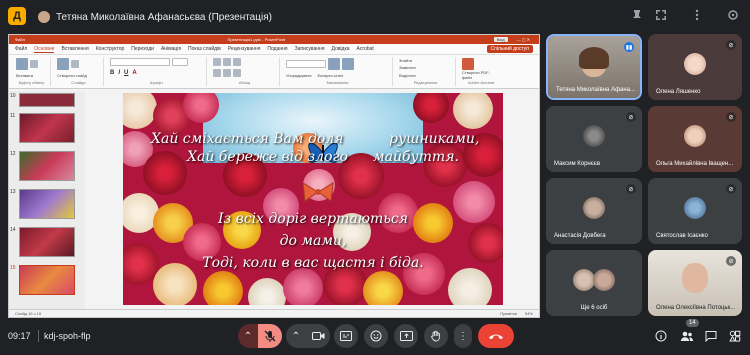 The image size is (750, 355). I want to click on create-pdf-label: Створити PDF-файл, so click(476, 75).